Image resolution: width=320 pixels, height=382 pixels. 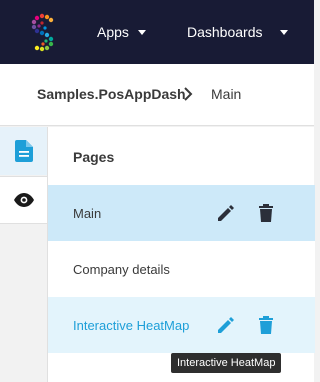 I want to click on breadcrumb-root: Samples.PosAppDash, so click(x=111, y=94).